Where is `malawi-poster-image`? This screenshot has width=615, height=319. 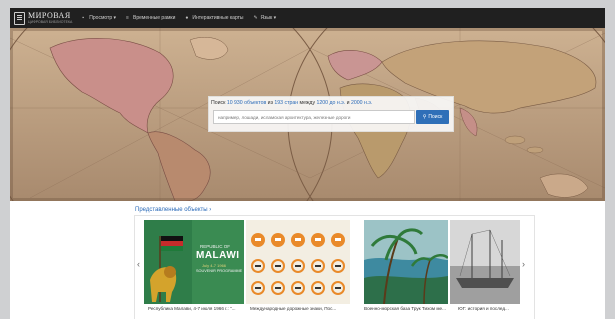
malawi-poster-image is located at coordinates (194, 262).